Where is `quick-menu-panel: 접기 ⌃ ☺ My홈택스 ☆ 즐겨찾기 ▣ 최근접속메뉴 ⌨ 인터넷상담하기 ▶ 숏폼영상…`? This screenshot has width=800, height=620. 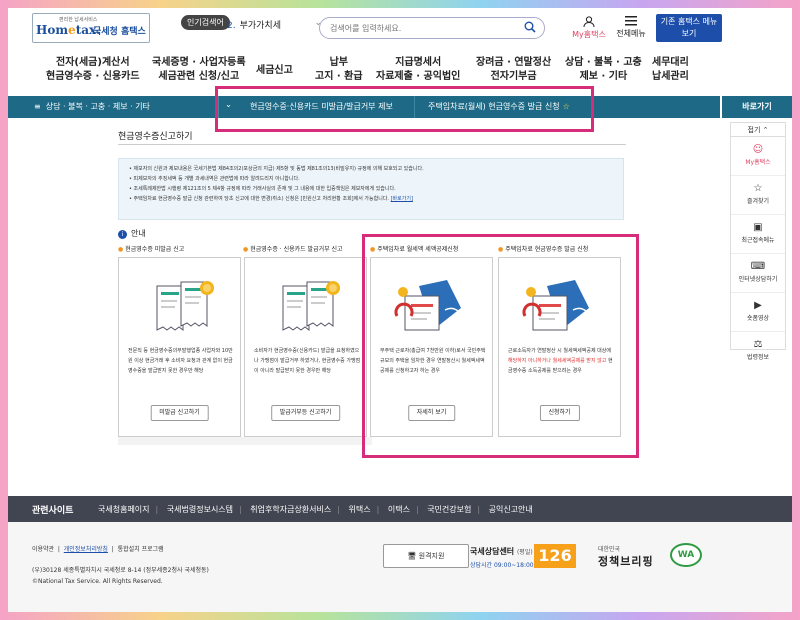 quick-menu-panel: 접기 ⌃ ☺ My홈택스 ☆ 즐겨찾기 ▣ 최근접속메뉴 ⌨ 인터넷상담하기 ▶ 숏폼영상… is located at coordinates (758, 241).